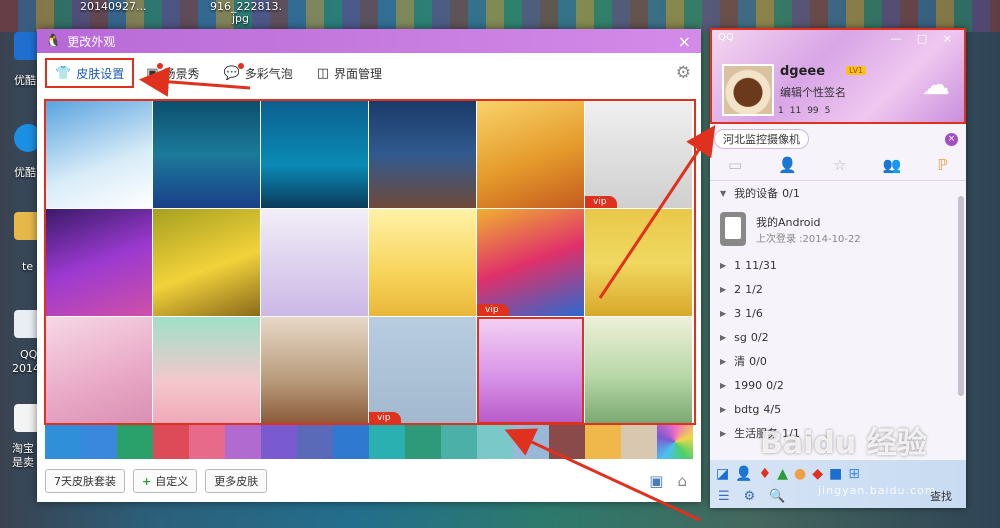  I want to click on clear-search-icon: ×, so click(951, 139).